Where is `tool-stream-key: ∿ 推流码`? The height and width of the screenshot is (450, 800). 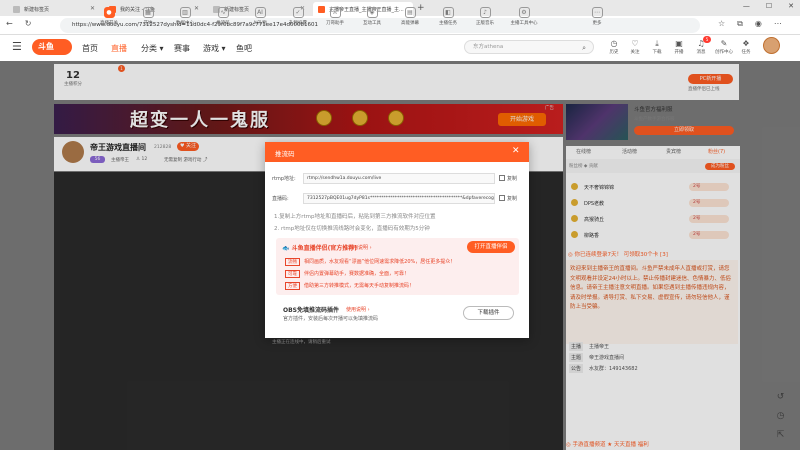
tool-stream-key: ∿ 推流码 is located at coordinates (223, 16).